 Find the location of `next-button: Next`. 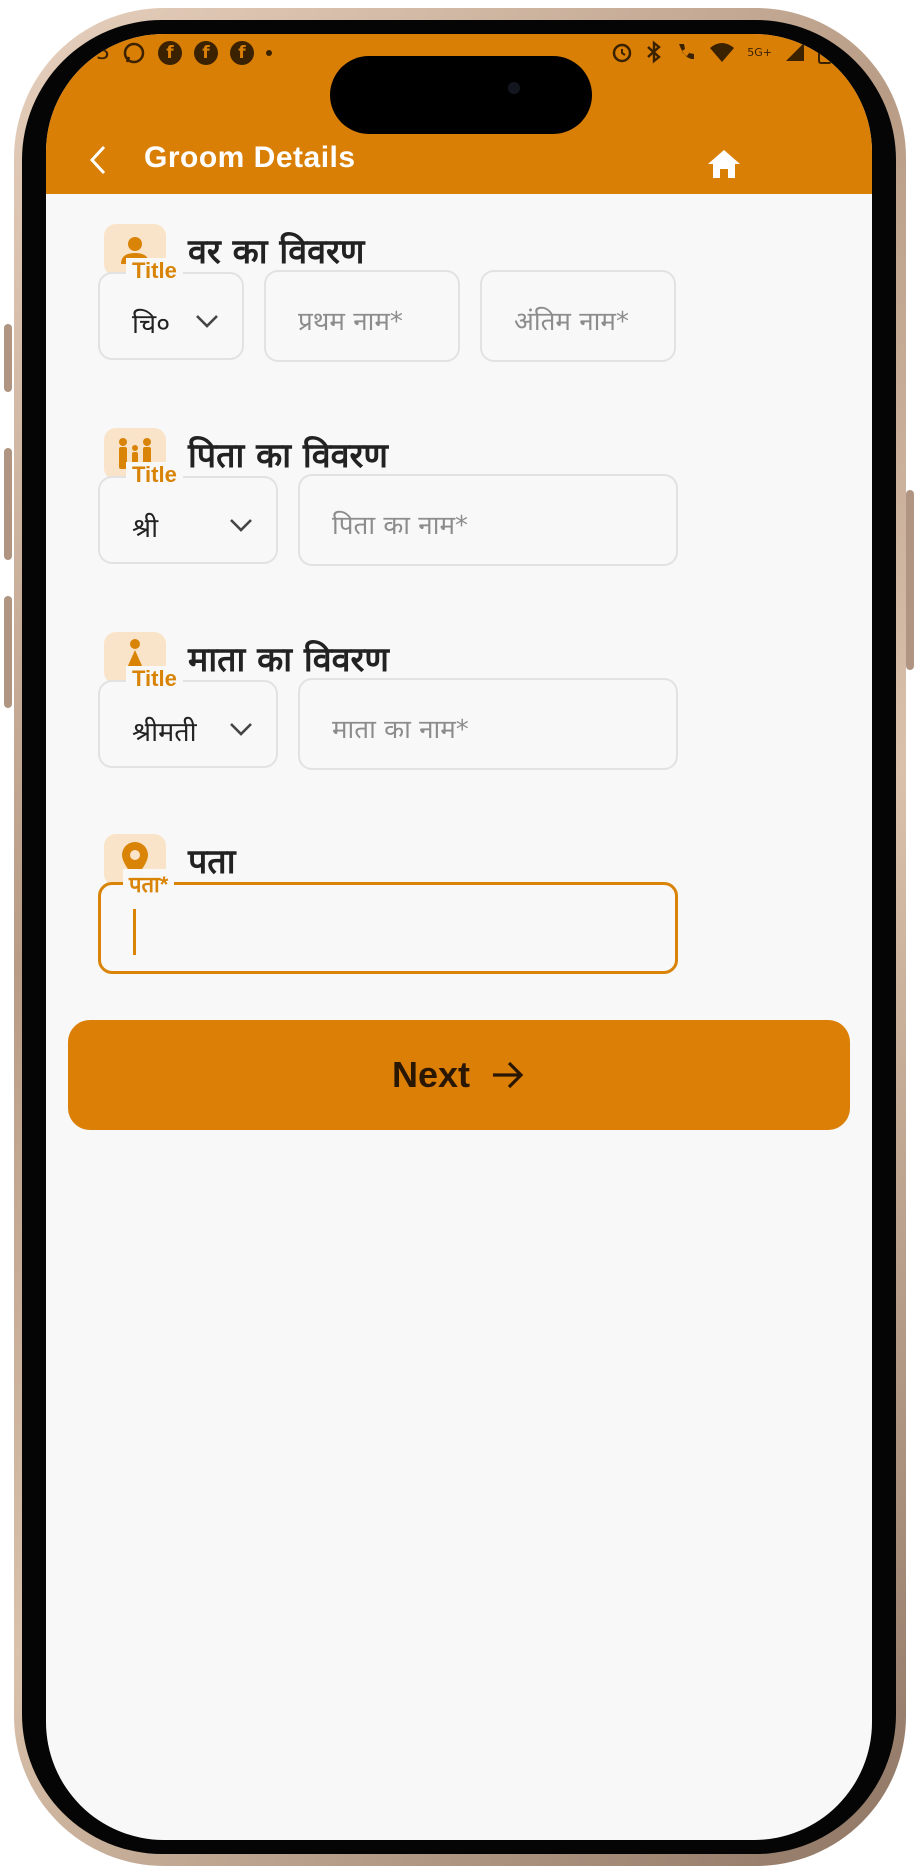

next-button: Next is located at coordinates (459, 1075).